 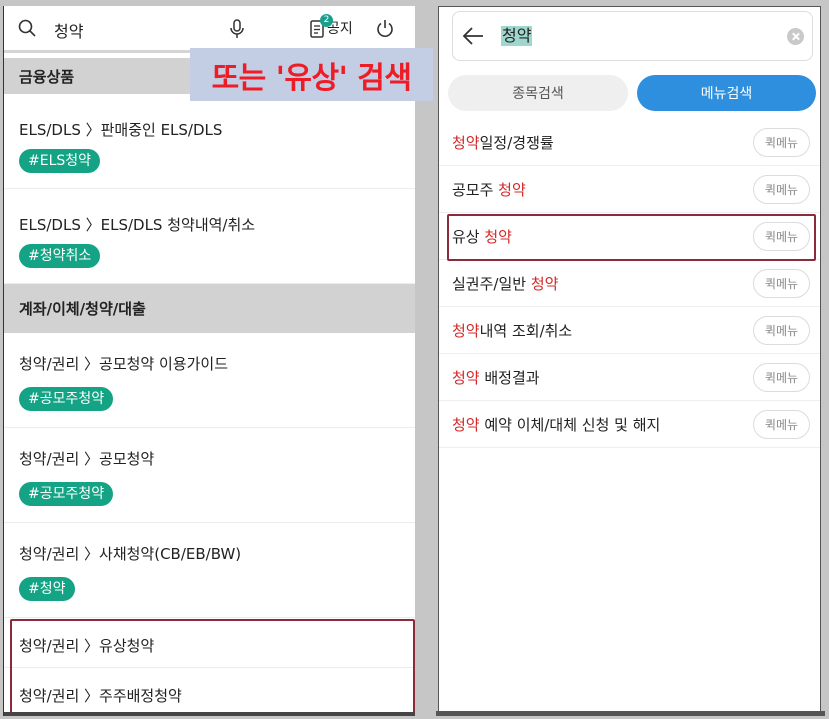 I want to click on menu-result-label: 실권주/일반 청약, so click(x=505, y=283).